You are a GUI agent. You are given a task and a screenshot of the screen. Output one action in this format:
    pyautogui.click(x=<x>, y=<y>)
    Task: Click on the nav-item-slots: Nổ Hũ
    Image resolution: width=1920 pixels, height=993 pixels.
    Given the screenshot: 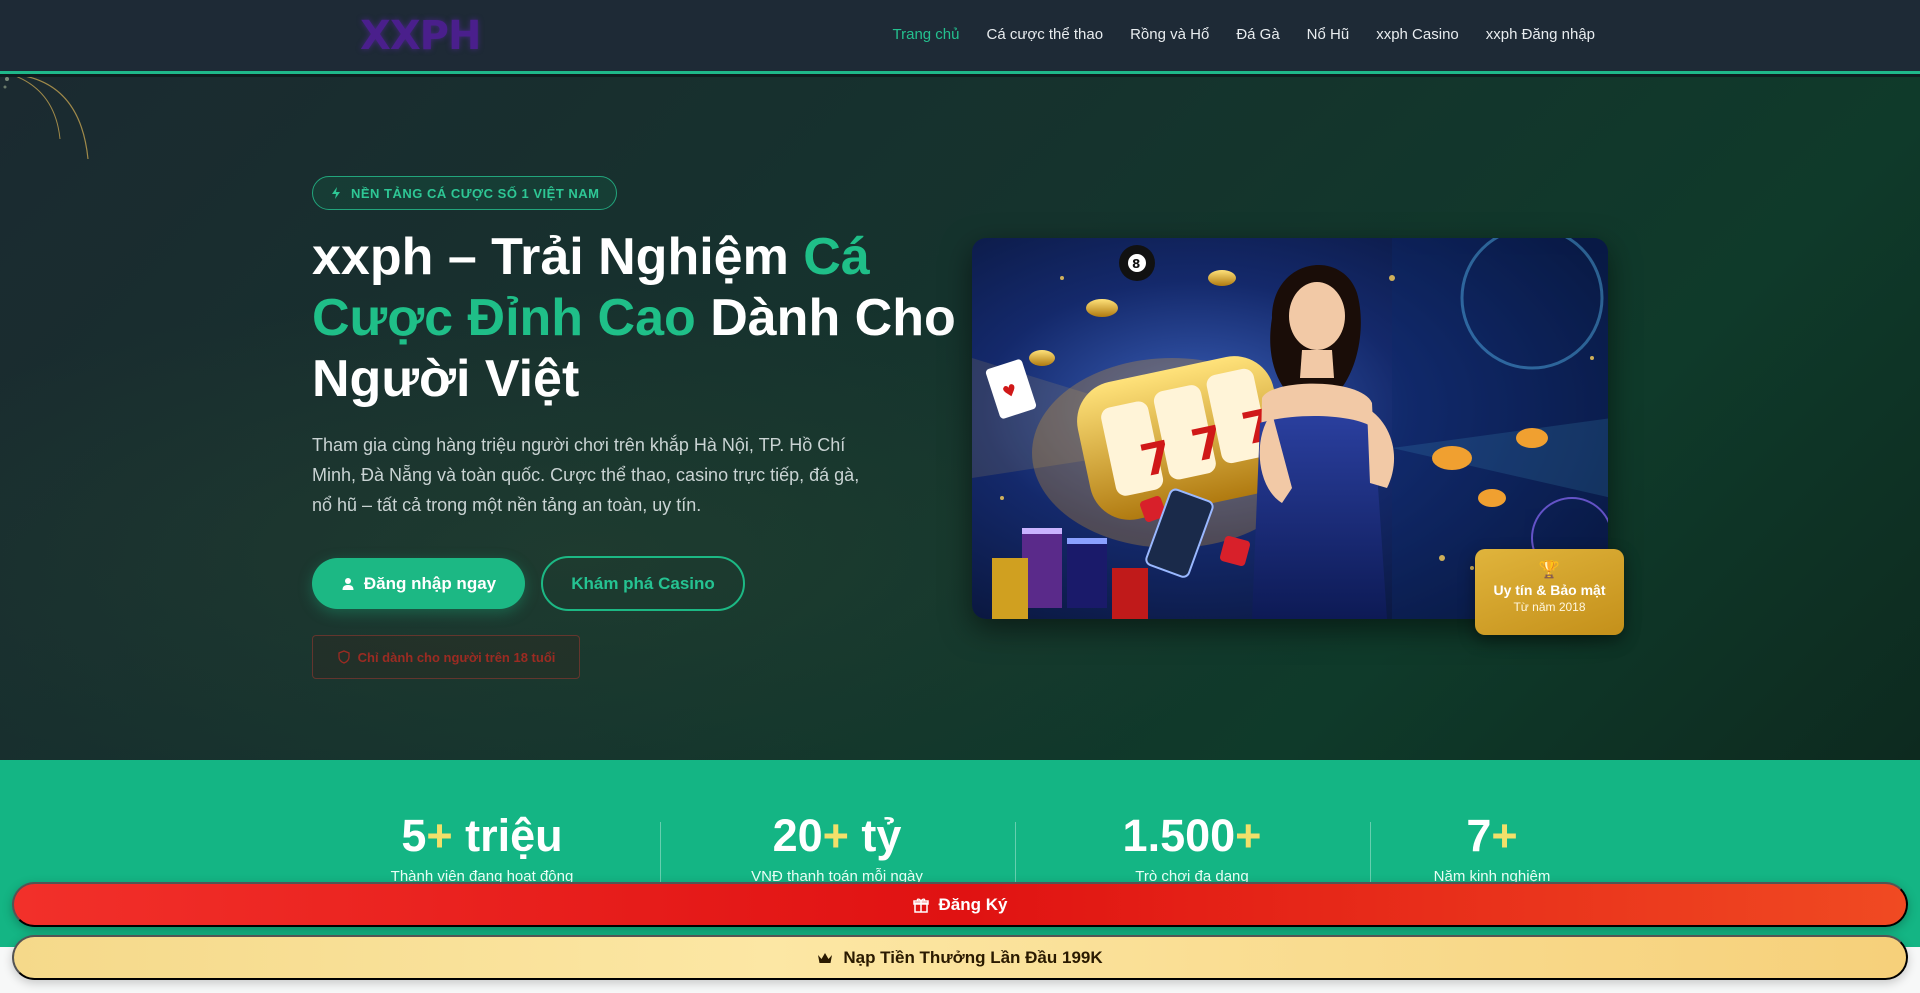 What is the action you would take?
    pyautogui.click(x=1328, y=35)
    